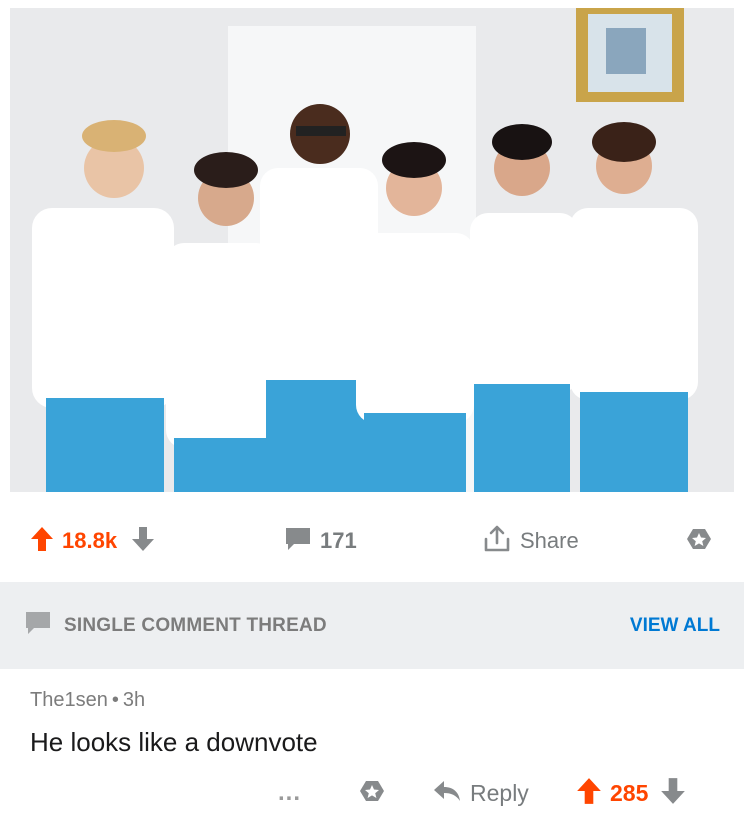  I want to click on comment-count: 171, so click(338, 540).